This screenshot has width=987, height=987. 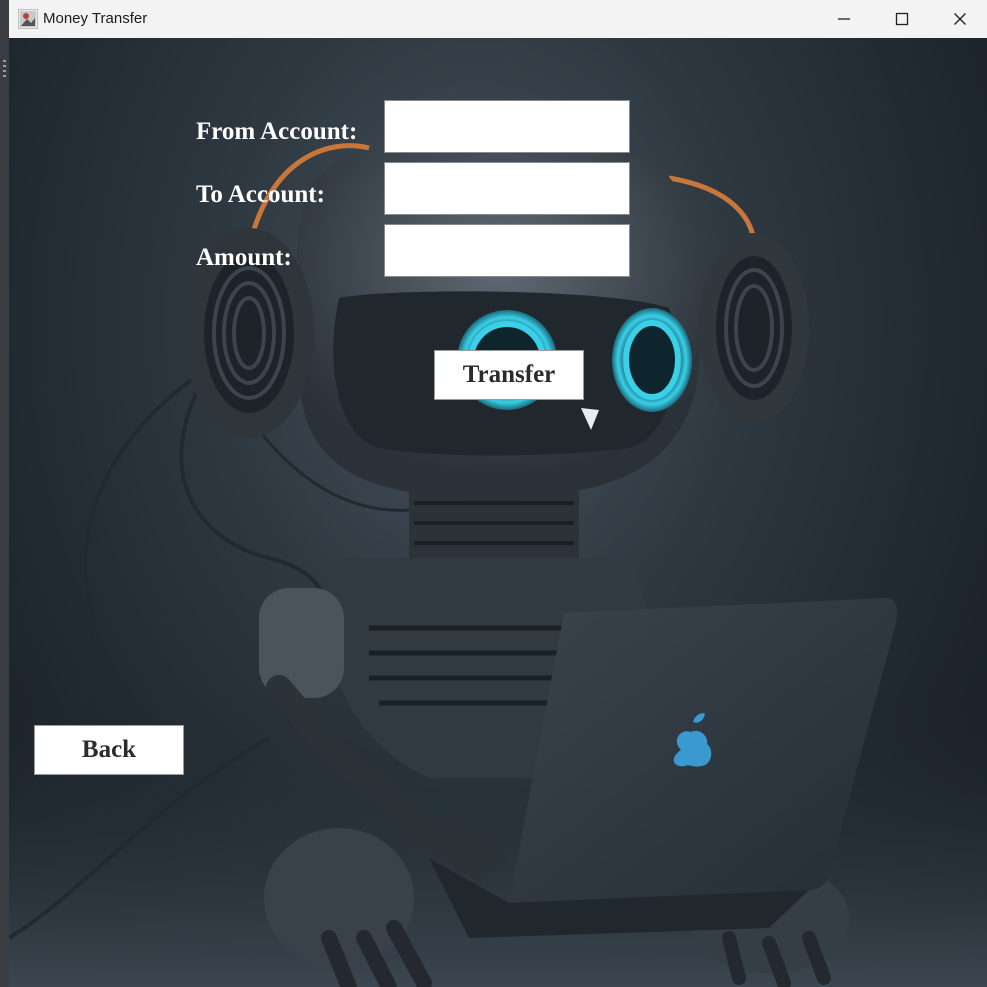 What do you see at coordinates (28, 19) in the screenshot?
I see `java-app-icon` at bounding box center [28, 19].